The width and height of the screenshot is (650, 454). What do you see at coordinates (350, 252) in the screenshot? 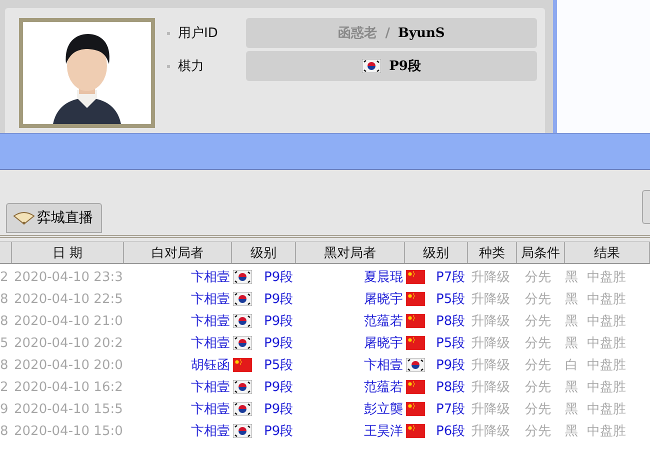
I see `column-header: 黑对局者` at bounding box center [350, 252].